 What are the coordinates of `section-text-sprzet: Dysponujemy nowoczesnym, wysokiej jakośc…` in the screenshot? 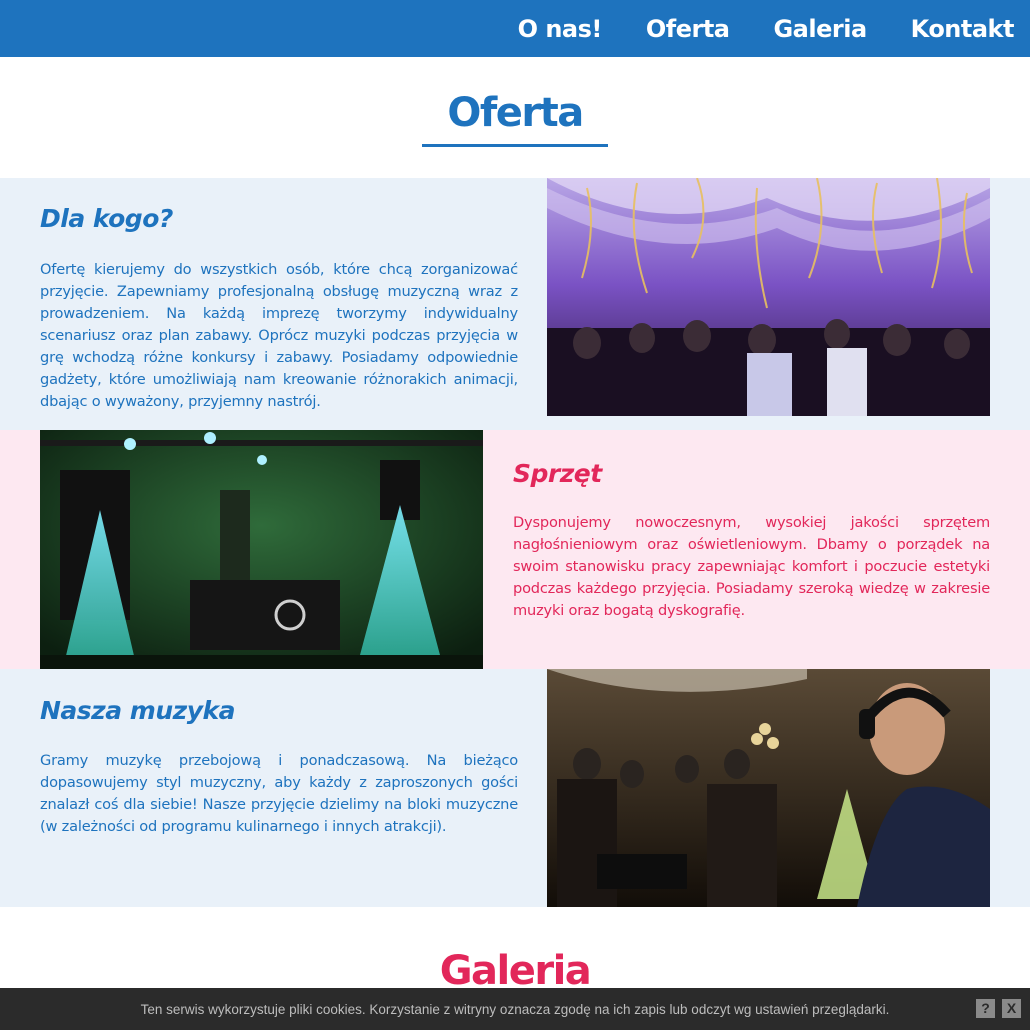 It's located at (751, 566).